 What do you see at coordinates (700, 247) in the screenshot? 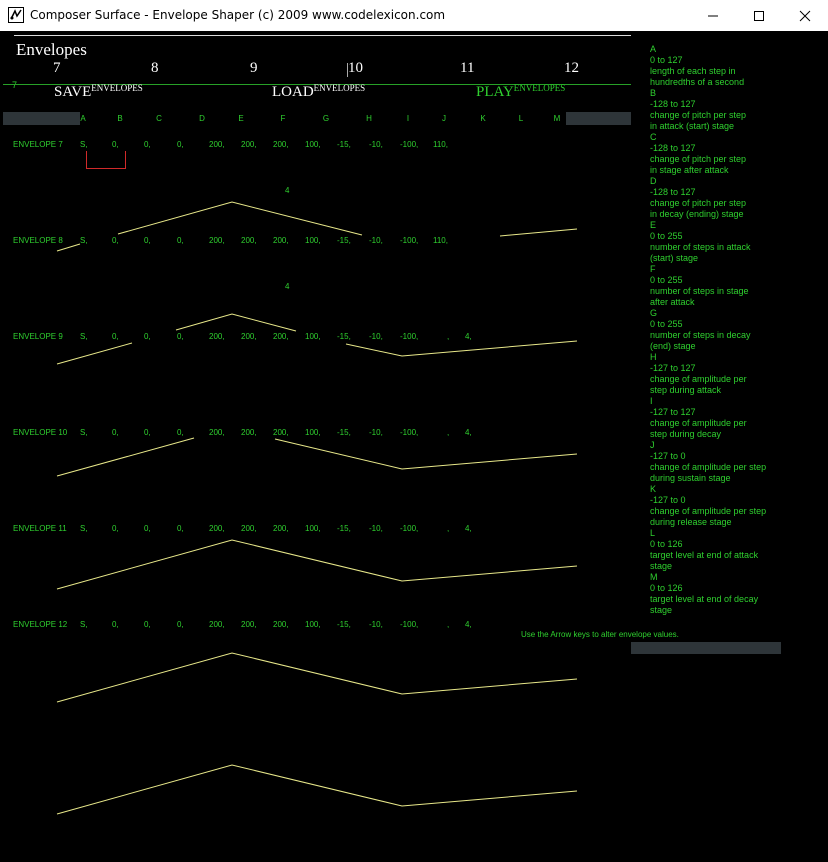
I see `help-line: number of steps in attack` at bounding box center [700, 247].